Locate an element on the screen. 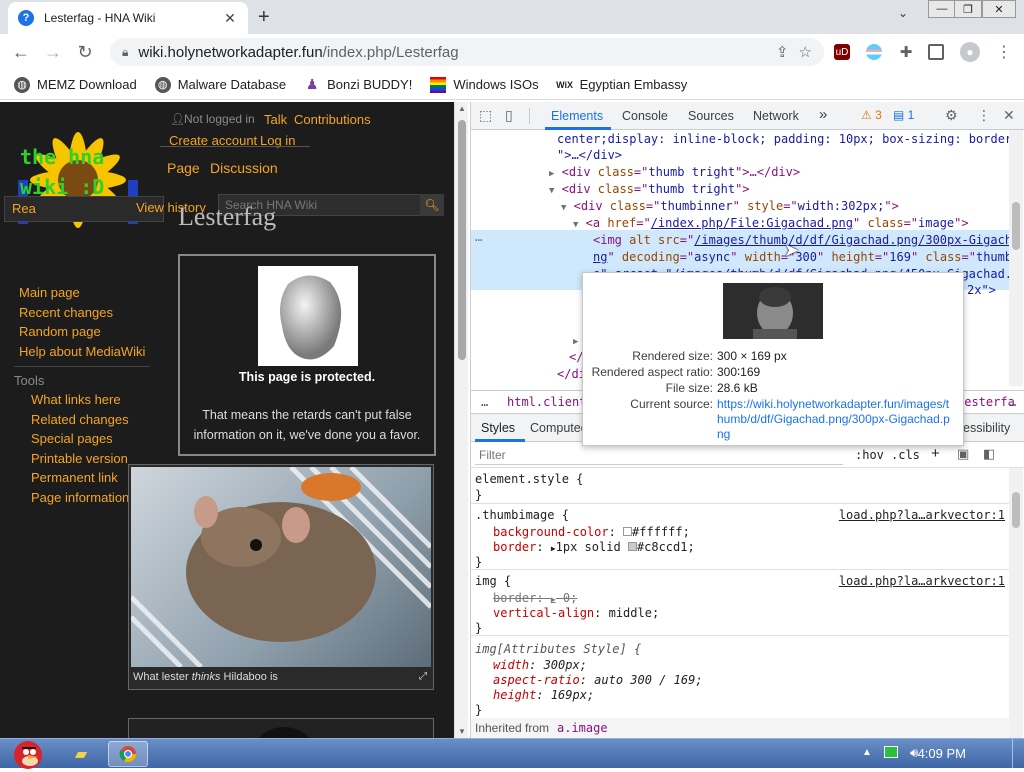 The width and height of the screenshot is (1024, 772). tab-discussion: Discussion is located at coordinates (244, 168).